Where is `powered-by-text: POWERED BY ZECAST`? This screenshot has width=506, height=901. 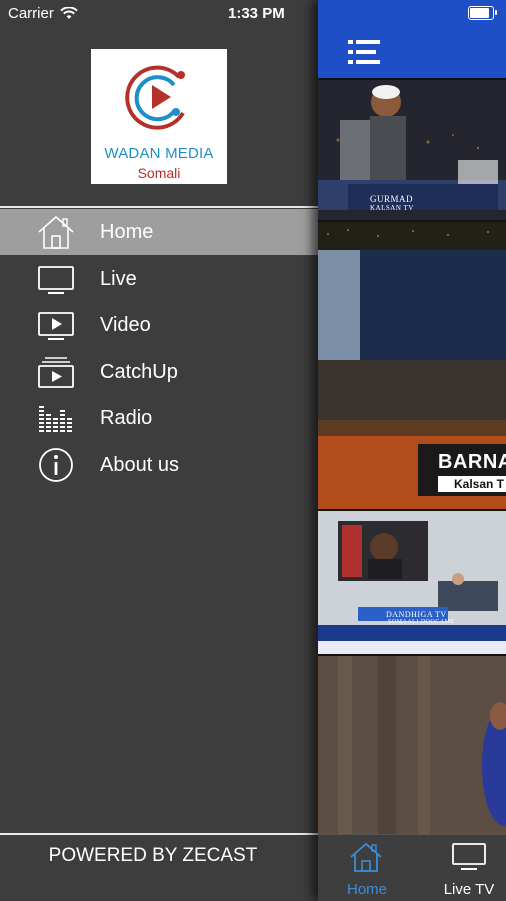
powered-by-text: POWERED BY ZECAST is located at coordinates (153, 855).